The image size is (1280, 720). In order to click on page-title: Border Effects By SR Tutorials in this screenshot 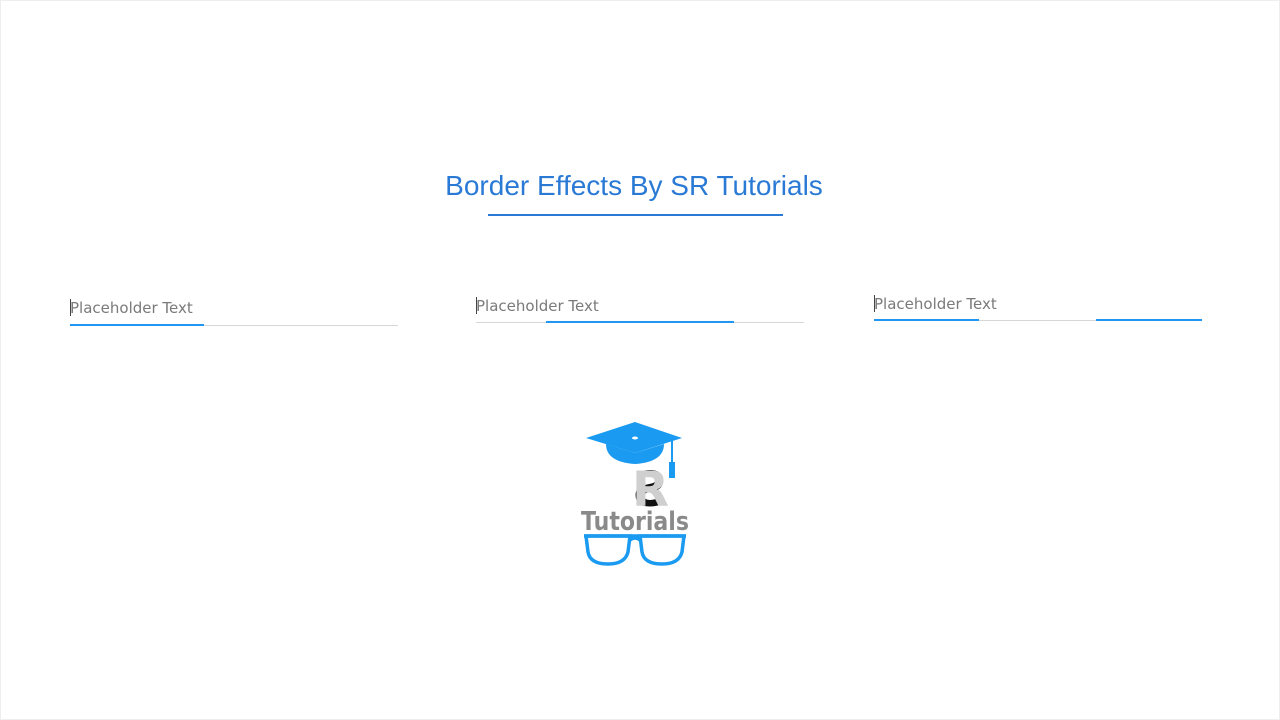, I will do `click(634, 185)`.